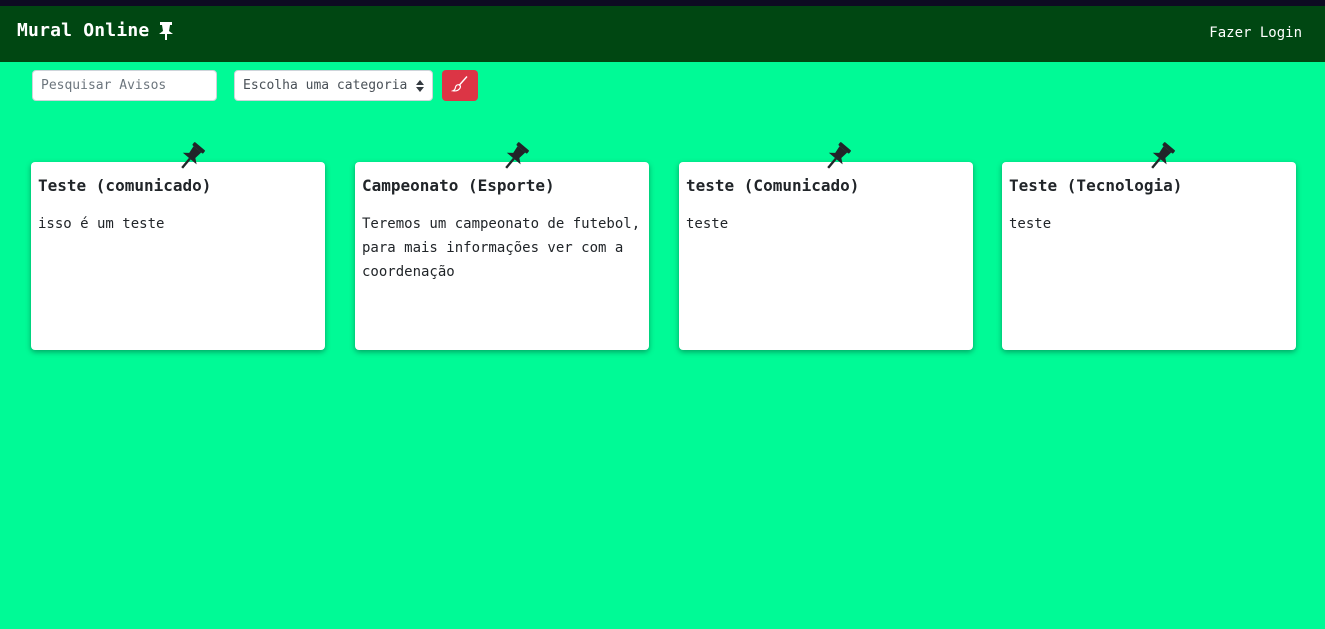 The height and width of the screenshot is (629, 1325). I want to click on category-select: Escolha uma categoria, so click(333, 85).